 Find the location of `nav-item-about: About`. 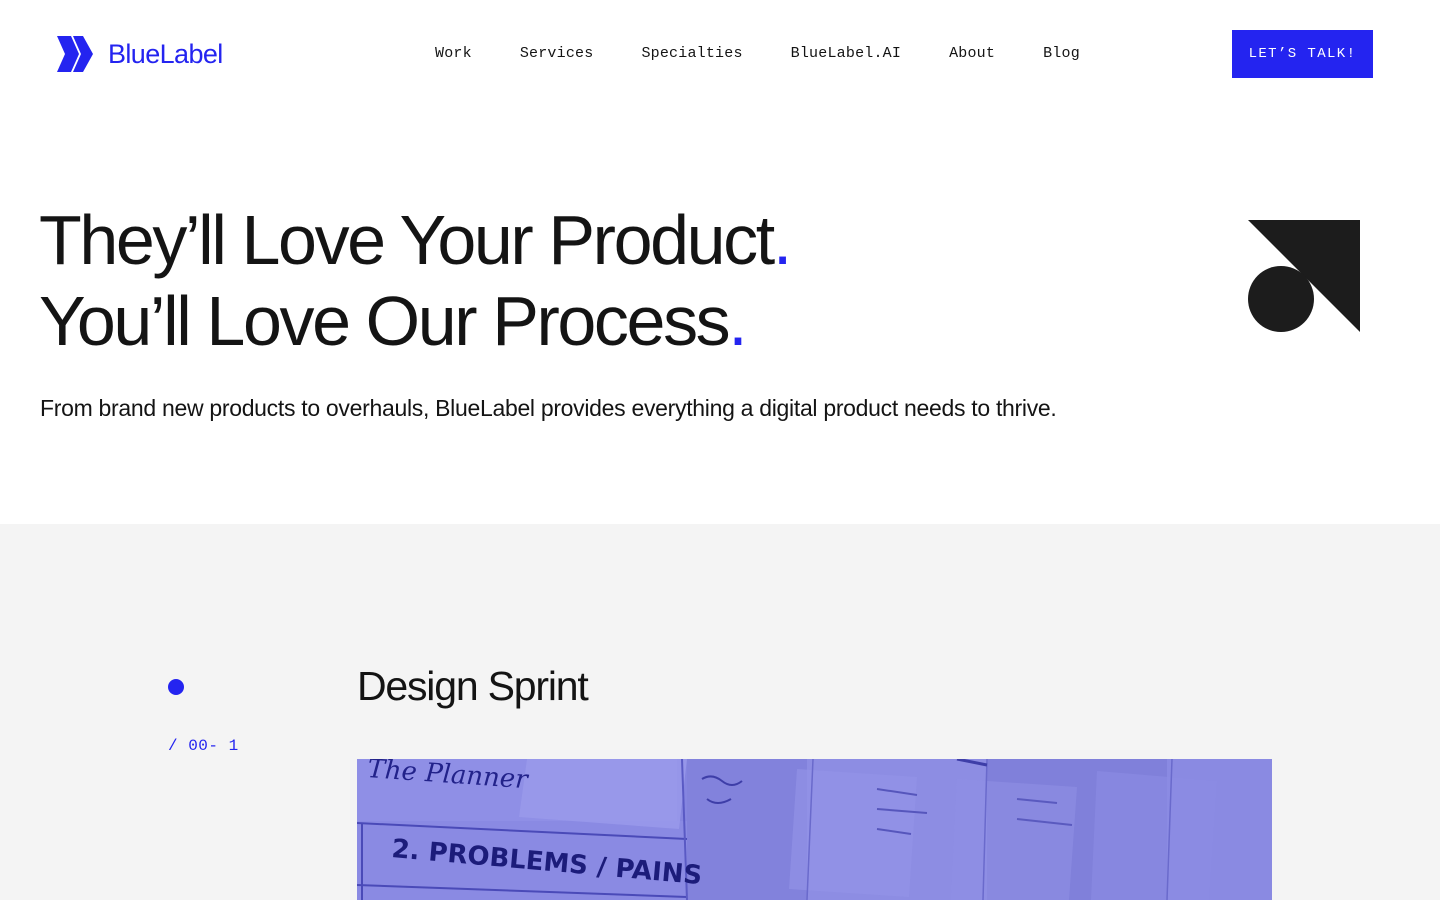

nav-item-about: About is located at coordinates (972, 54).